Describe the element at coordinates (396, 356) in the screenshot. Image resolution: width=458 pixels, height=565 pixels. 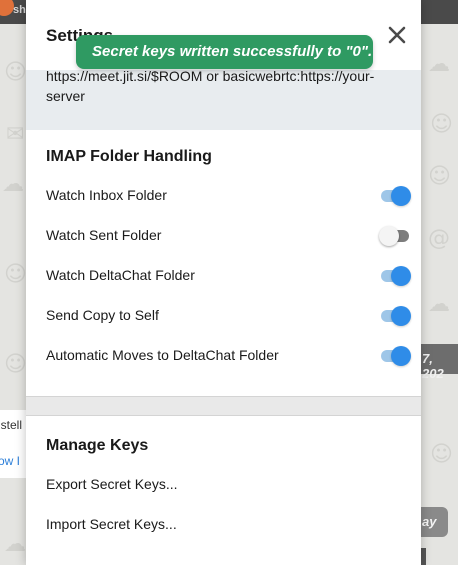
I see `automatic-moves-toggle` at that location.